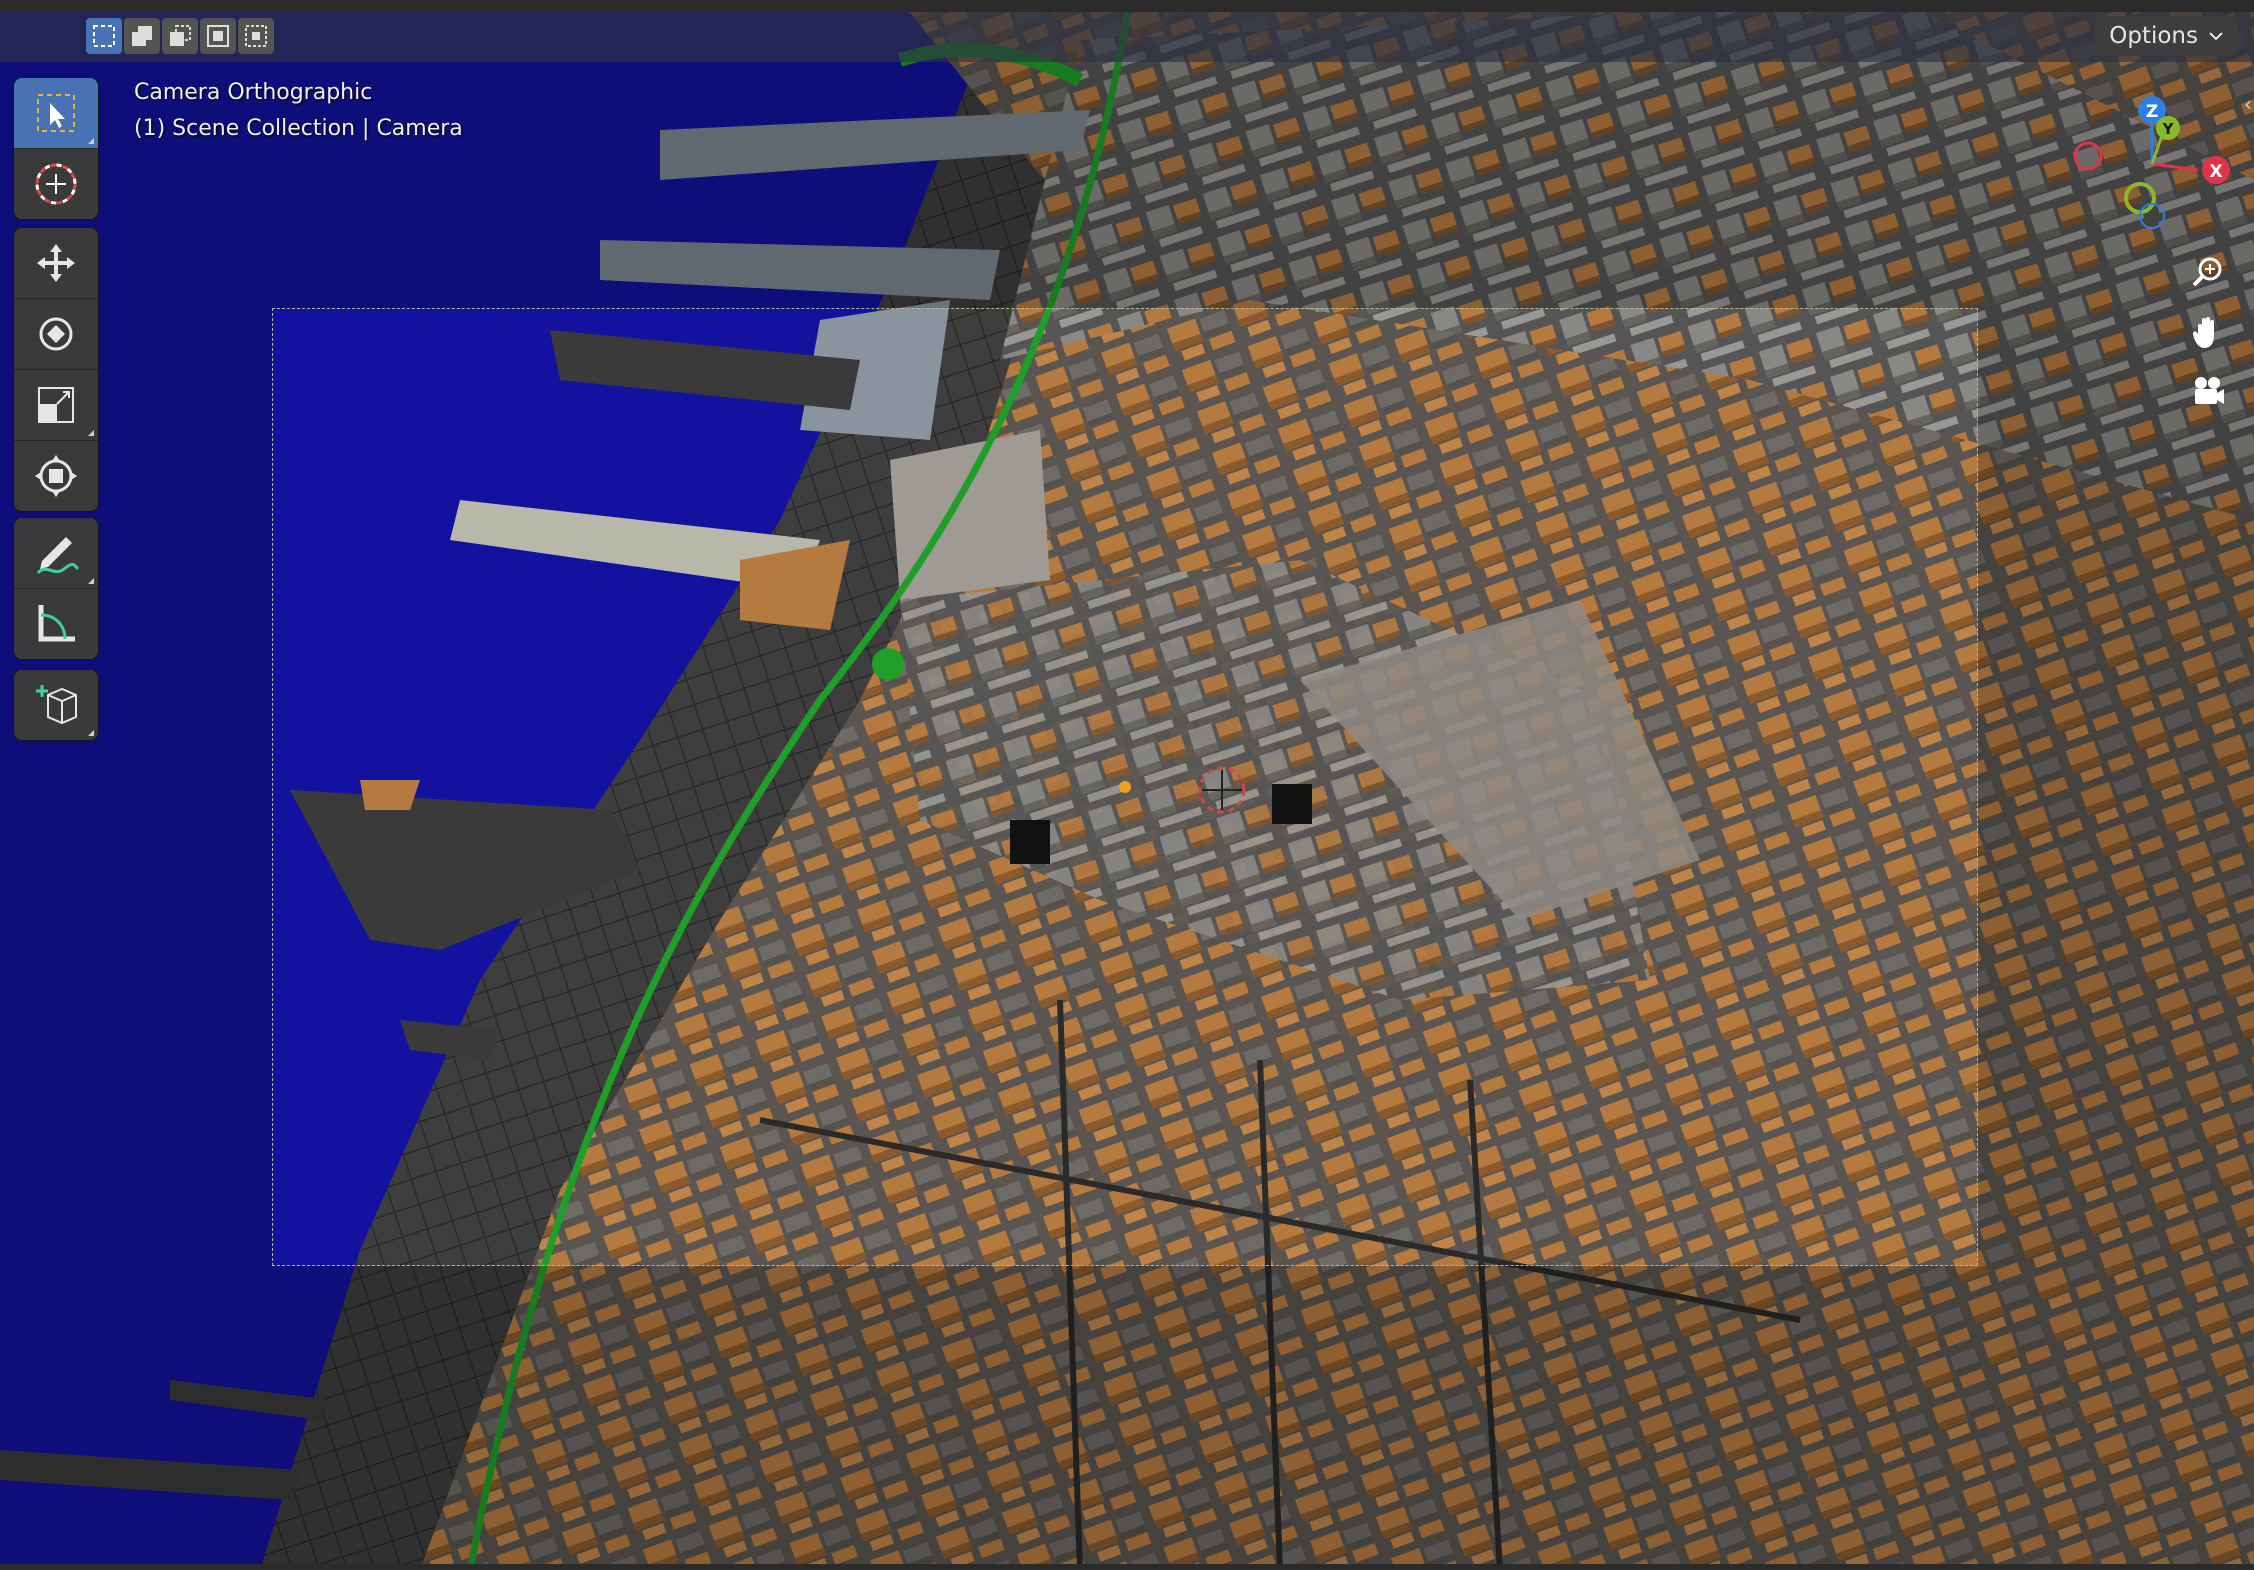 The height and width of the screenshot is (1570, 2254). I want to click on tool-rotate, so click(56, 334).